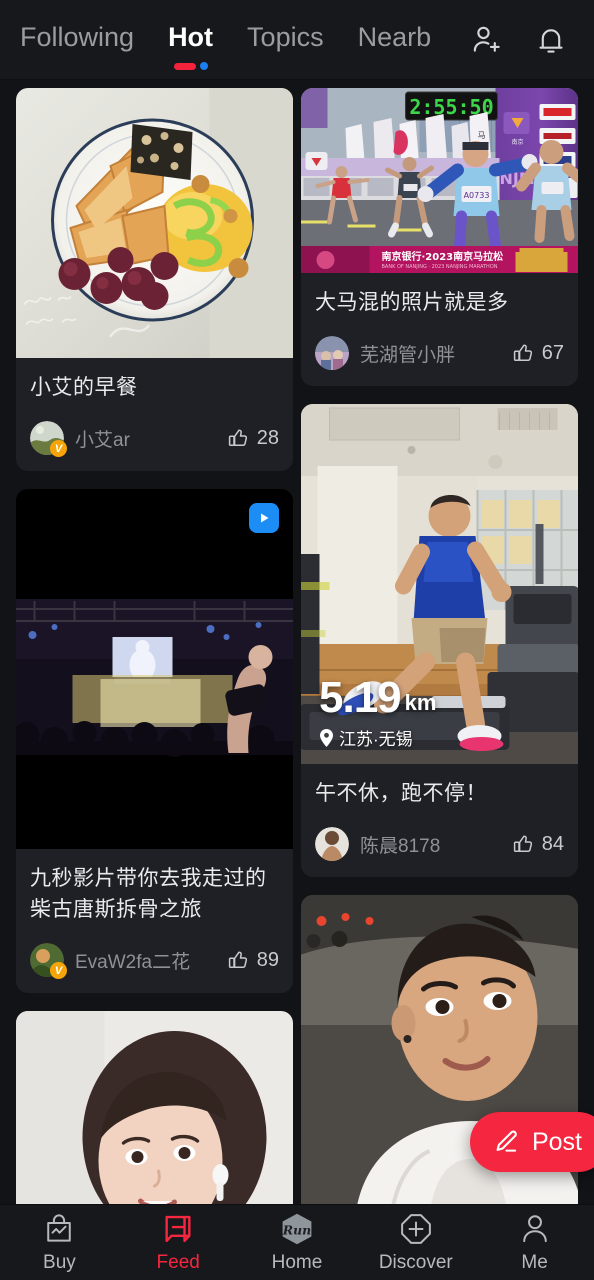 This screenshot has height=1280, width=594. What do you see at coordinates (415, 1228) in the screenshot?
I see `plus-octagon-icon` at bounding box center [415, 1228].